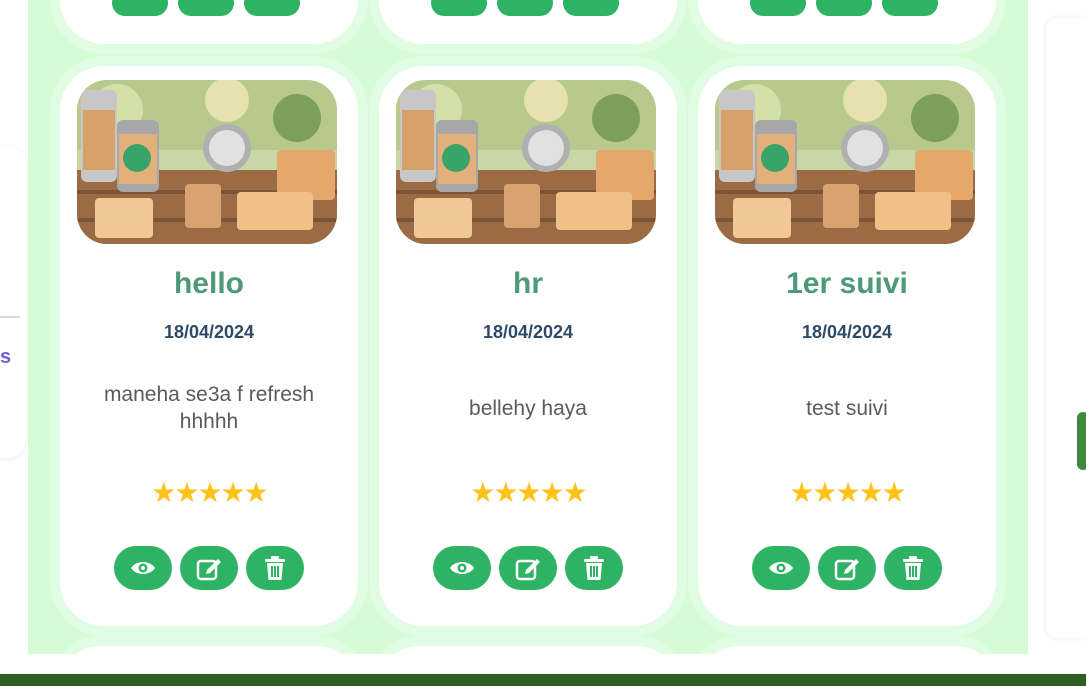 This screenshot has height=686, width=1086. I want to click on left-panel-text: s, so click(5, 357).